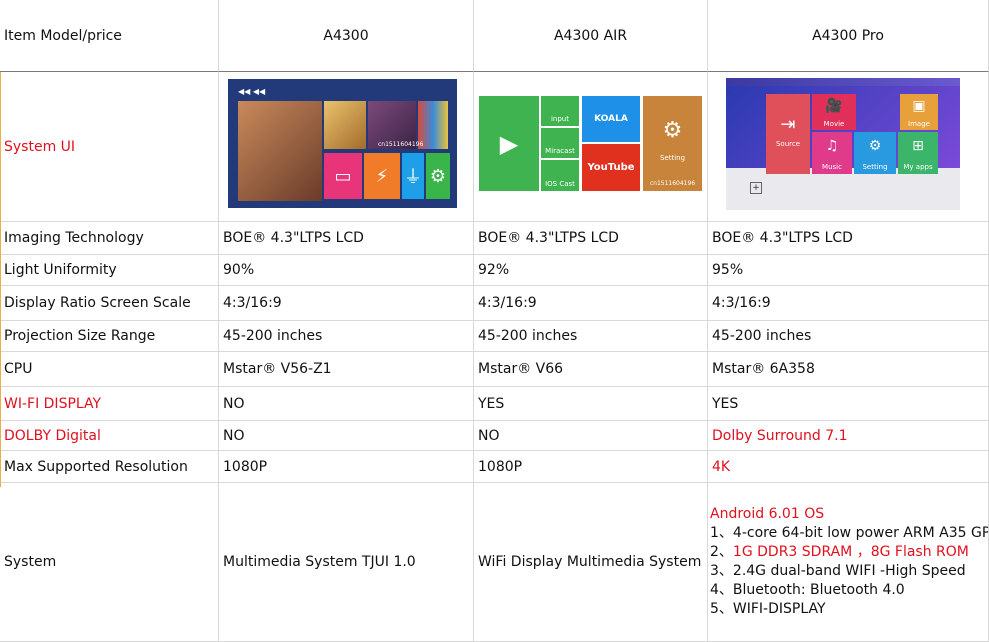 This screenshot has height=642, width=989. What do you see at coordinates (611, 167) in the screenshot?
I see `youtube-tile: YouTube` at bounding box center [611, 167].